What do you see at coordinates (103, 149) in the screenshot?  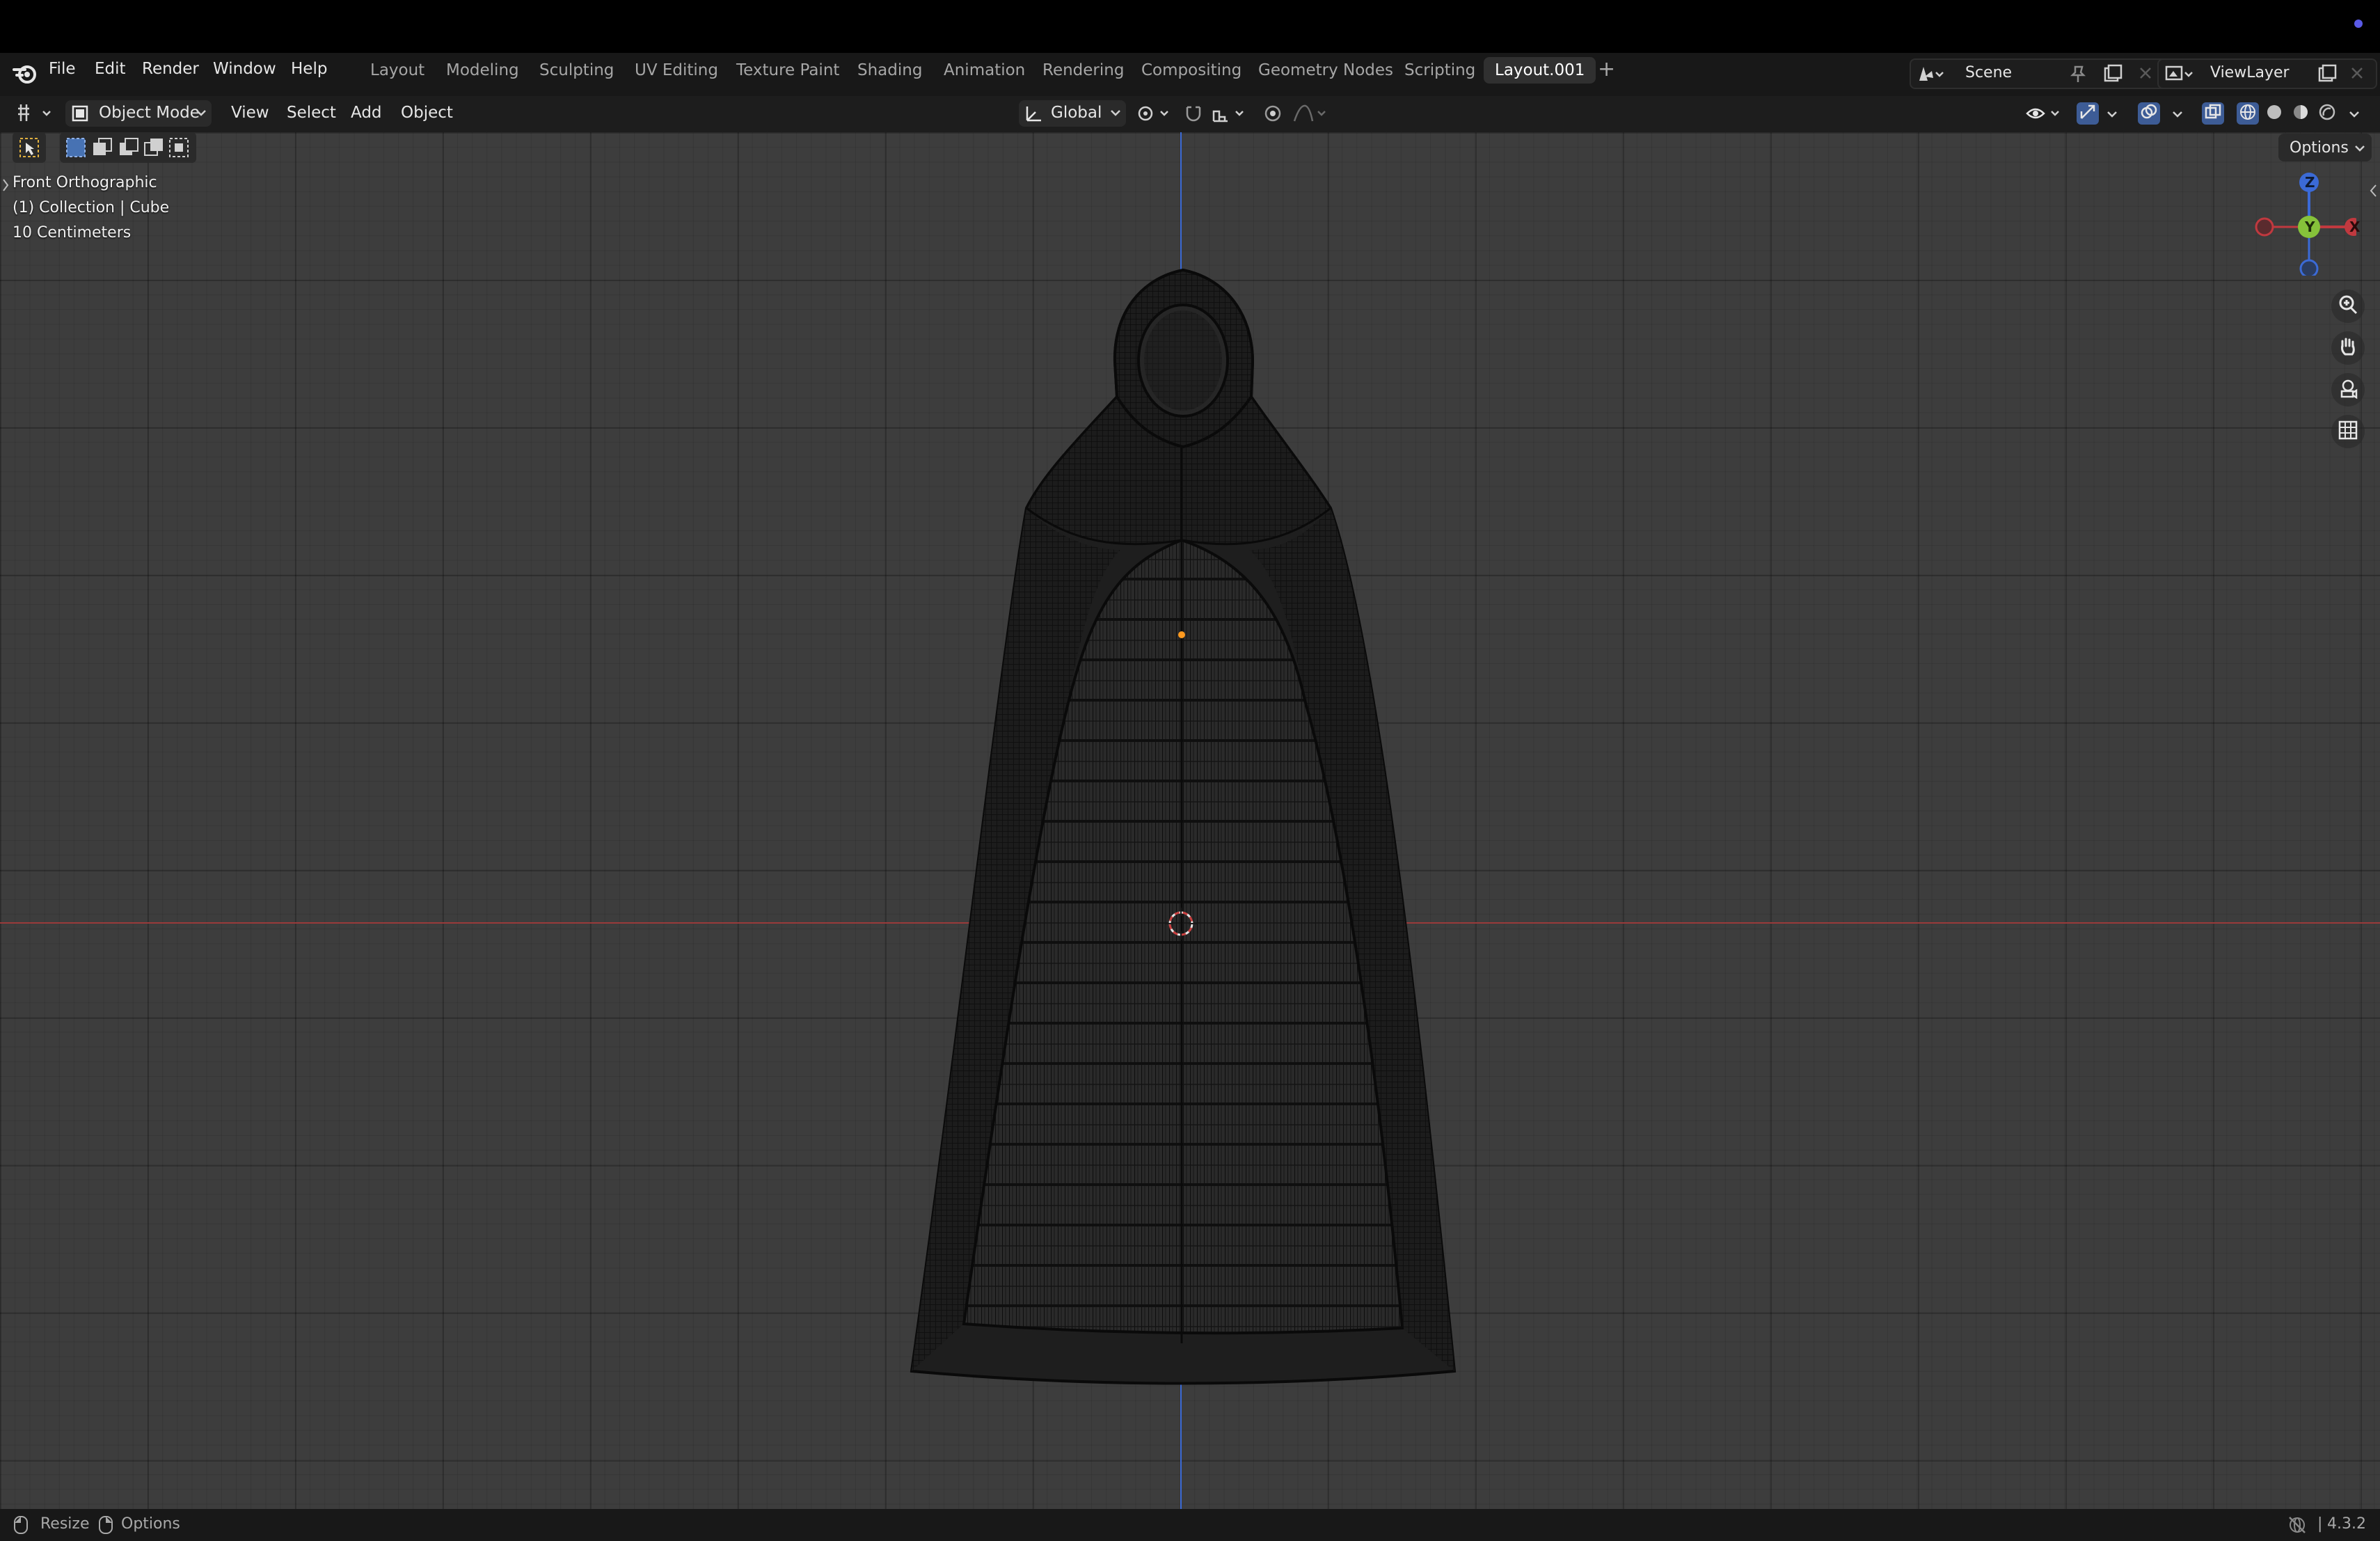 I see `select-extend-icon` at bounding box center [103, 149].